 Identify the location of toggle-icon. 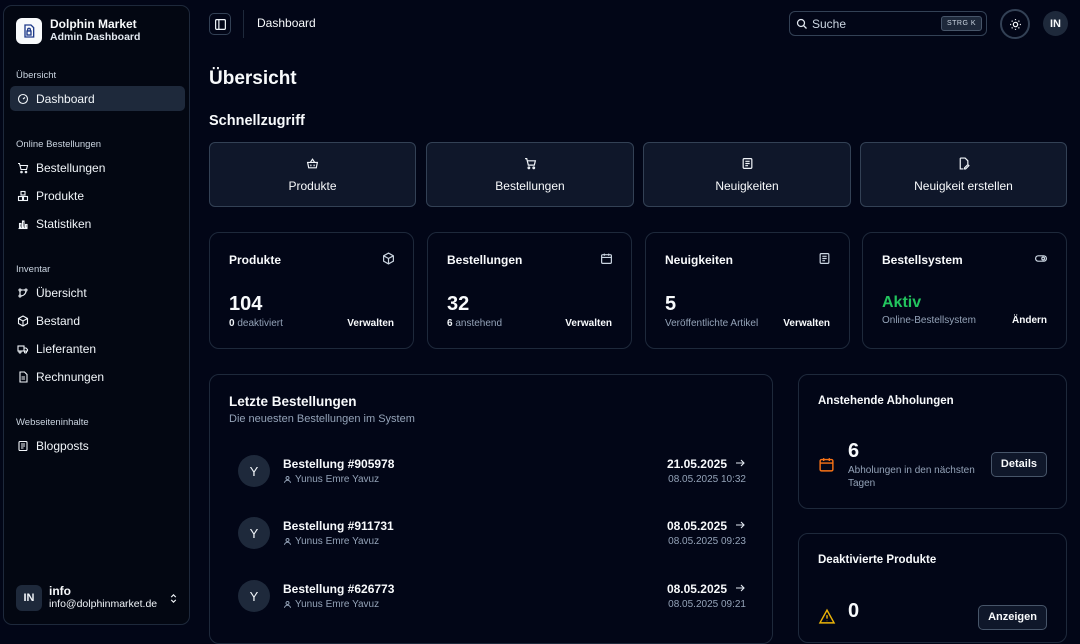
(1041, 258).